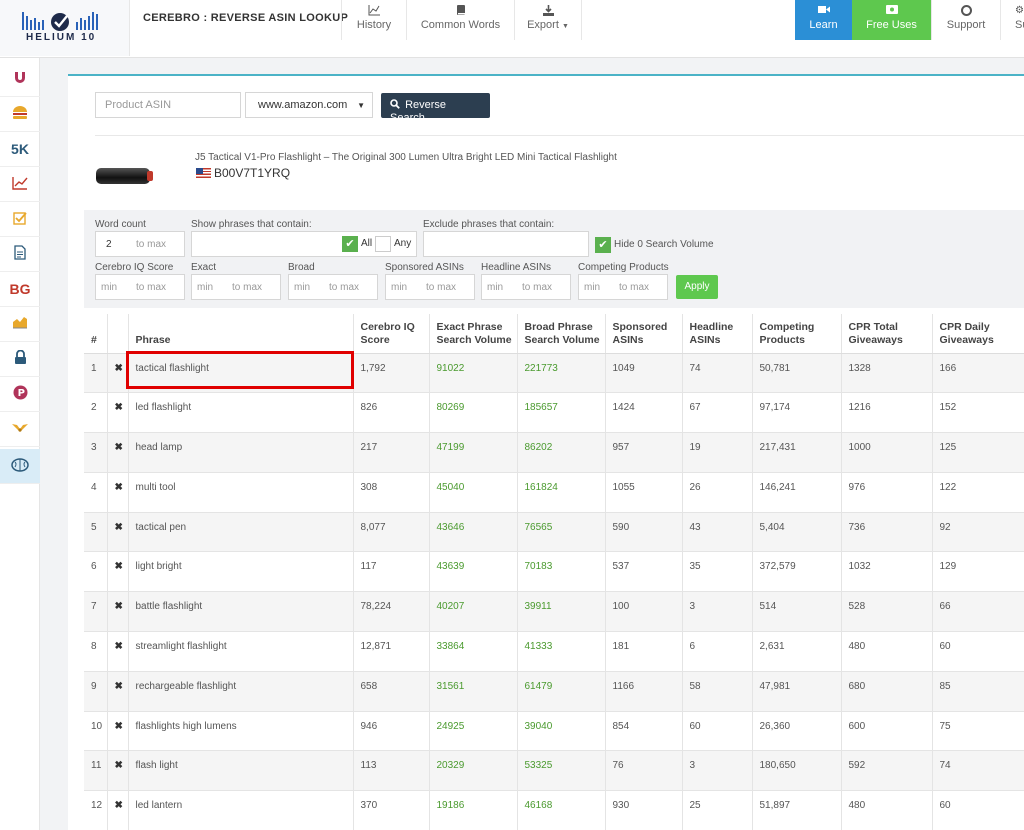  What do you see at coordinates (302, 287) in the screenshot?
I see `broad-min: min` at bounding box center [302, 287].